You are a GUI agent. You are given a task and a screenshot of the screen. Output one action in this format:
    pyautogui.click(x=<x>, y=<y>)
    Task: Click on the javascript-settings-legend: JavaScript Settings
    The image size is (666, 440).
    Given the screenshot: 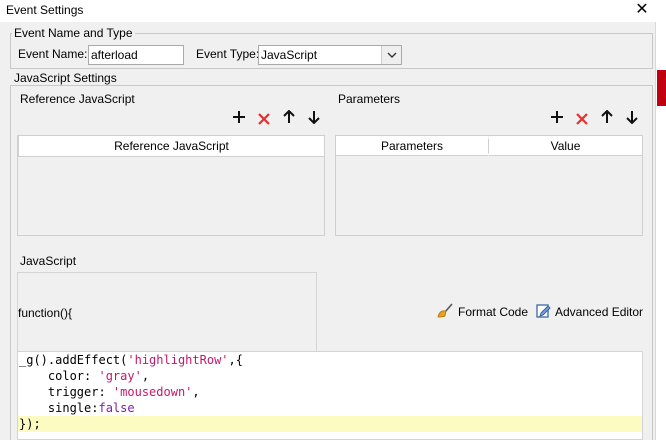 What is the action you would take?
    pyautogui.click(x=65, y=78)
    